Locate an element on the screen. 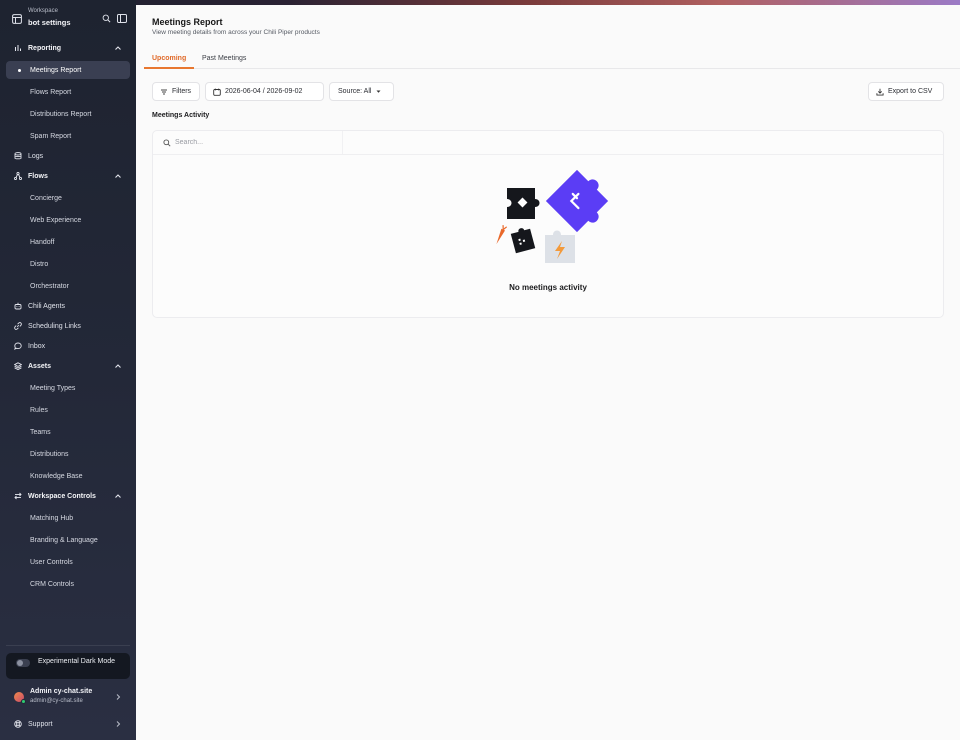  sidebar-item-flows-report: Flows Report is located at coordinates (68, 92).